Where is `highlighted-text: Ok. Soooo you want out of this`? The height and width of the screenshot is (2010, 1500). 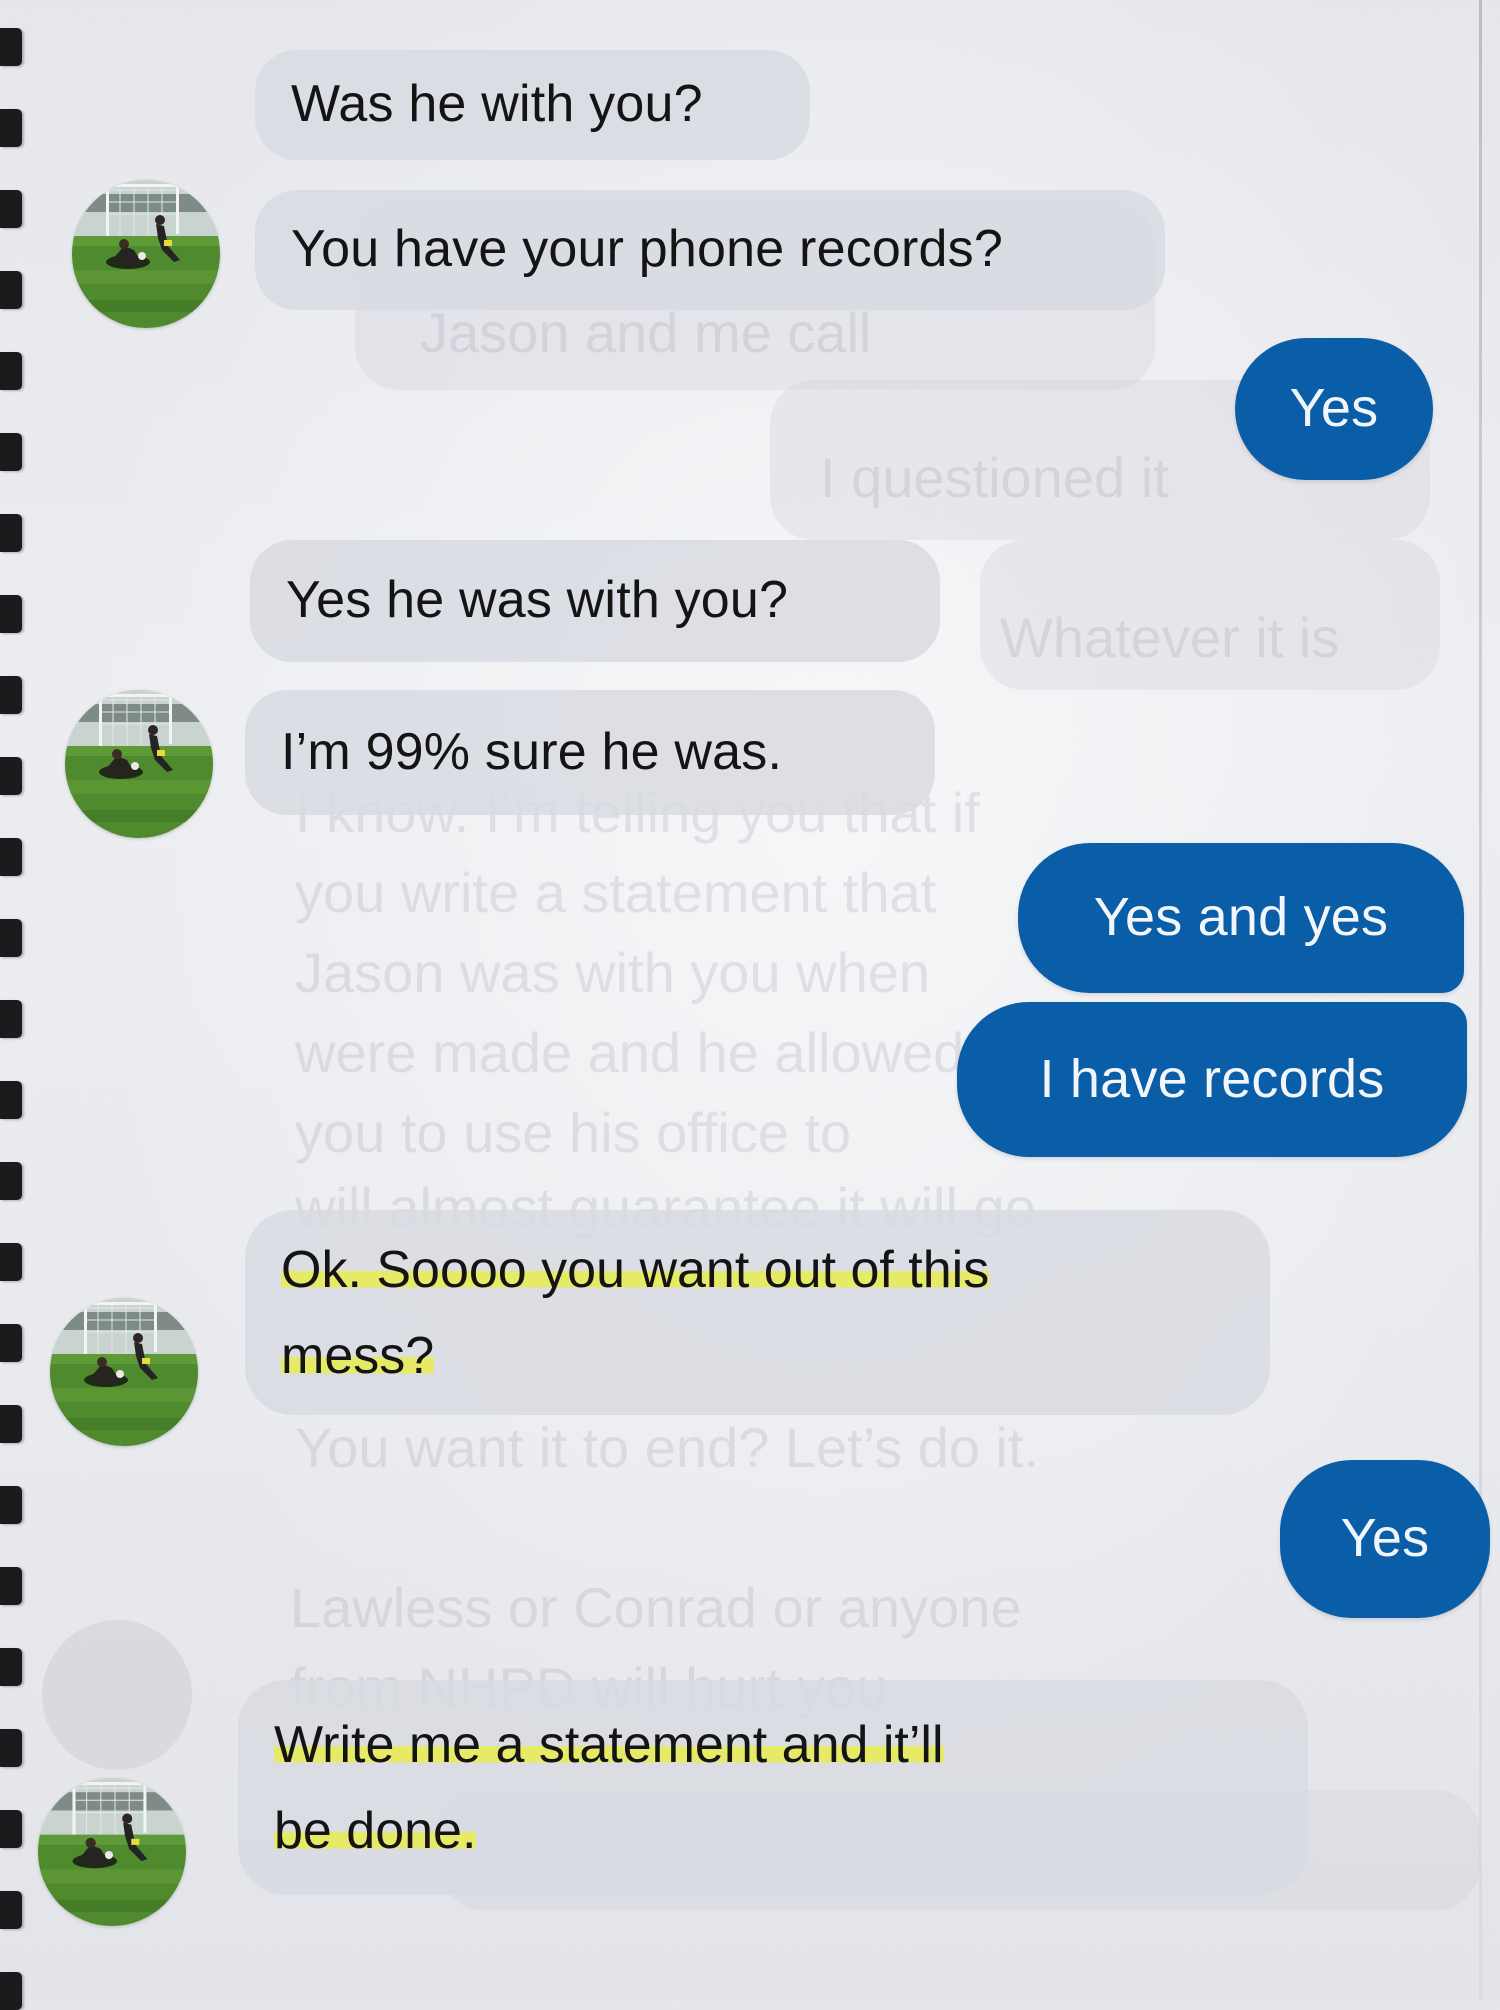
highlighted-text: Ok. Soooo you want out of this is located at coordinates (635, 1269).